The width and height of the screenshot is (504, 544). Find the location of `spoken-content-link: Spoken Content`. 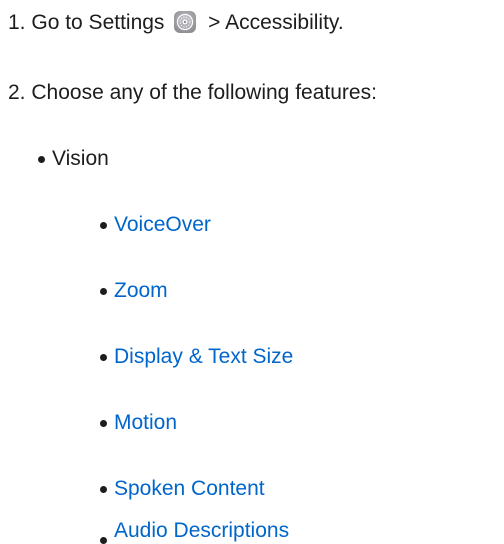

spoken-content-link: Spoken Content is located at coordinates (189, 488).